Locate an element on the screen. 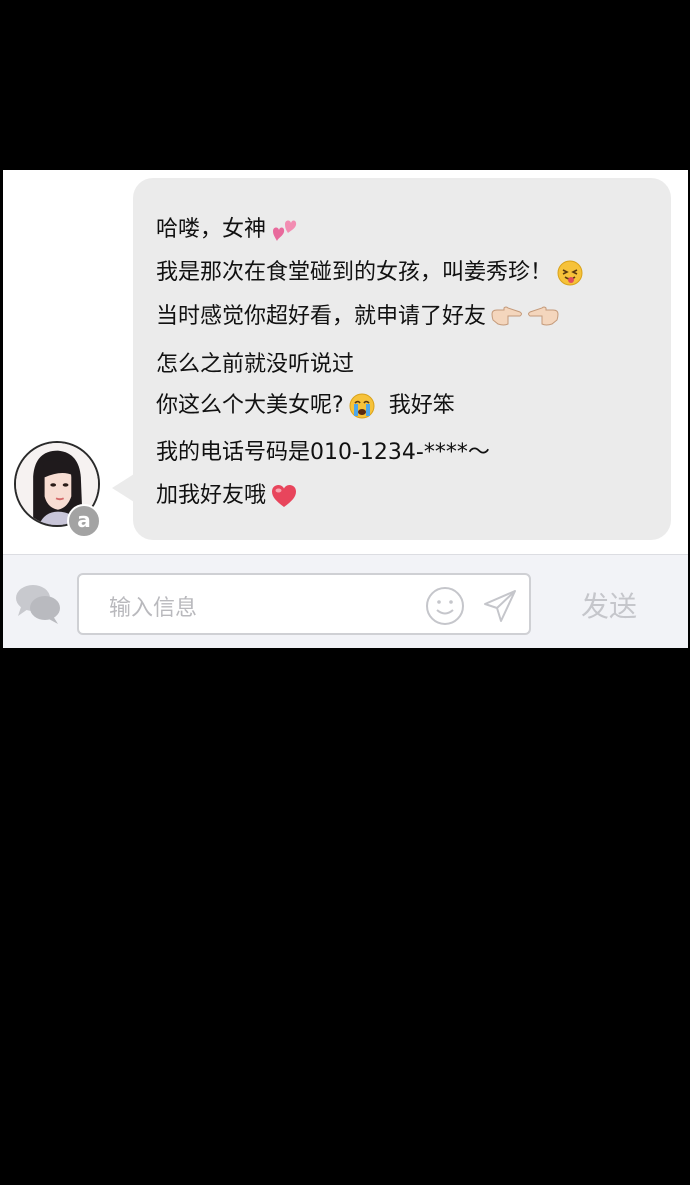  message-line-3: 当时感觉你超好看，就申请了好友 is located at coordinates (358, 317).